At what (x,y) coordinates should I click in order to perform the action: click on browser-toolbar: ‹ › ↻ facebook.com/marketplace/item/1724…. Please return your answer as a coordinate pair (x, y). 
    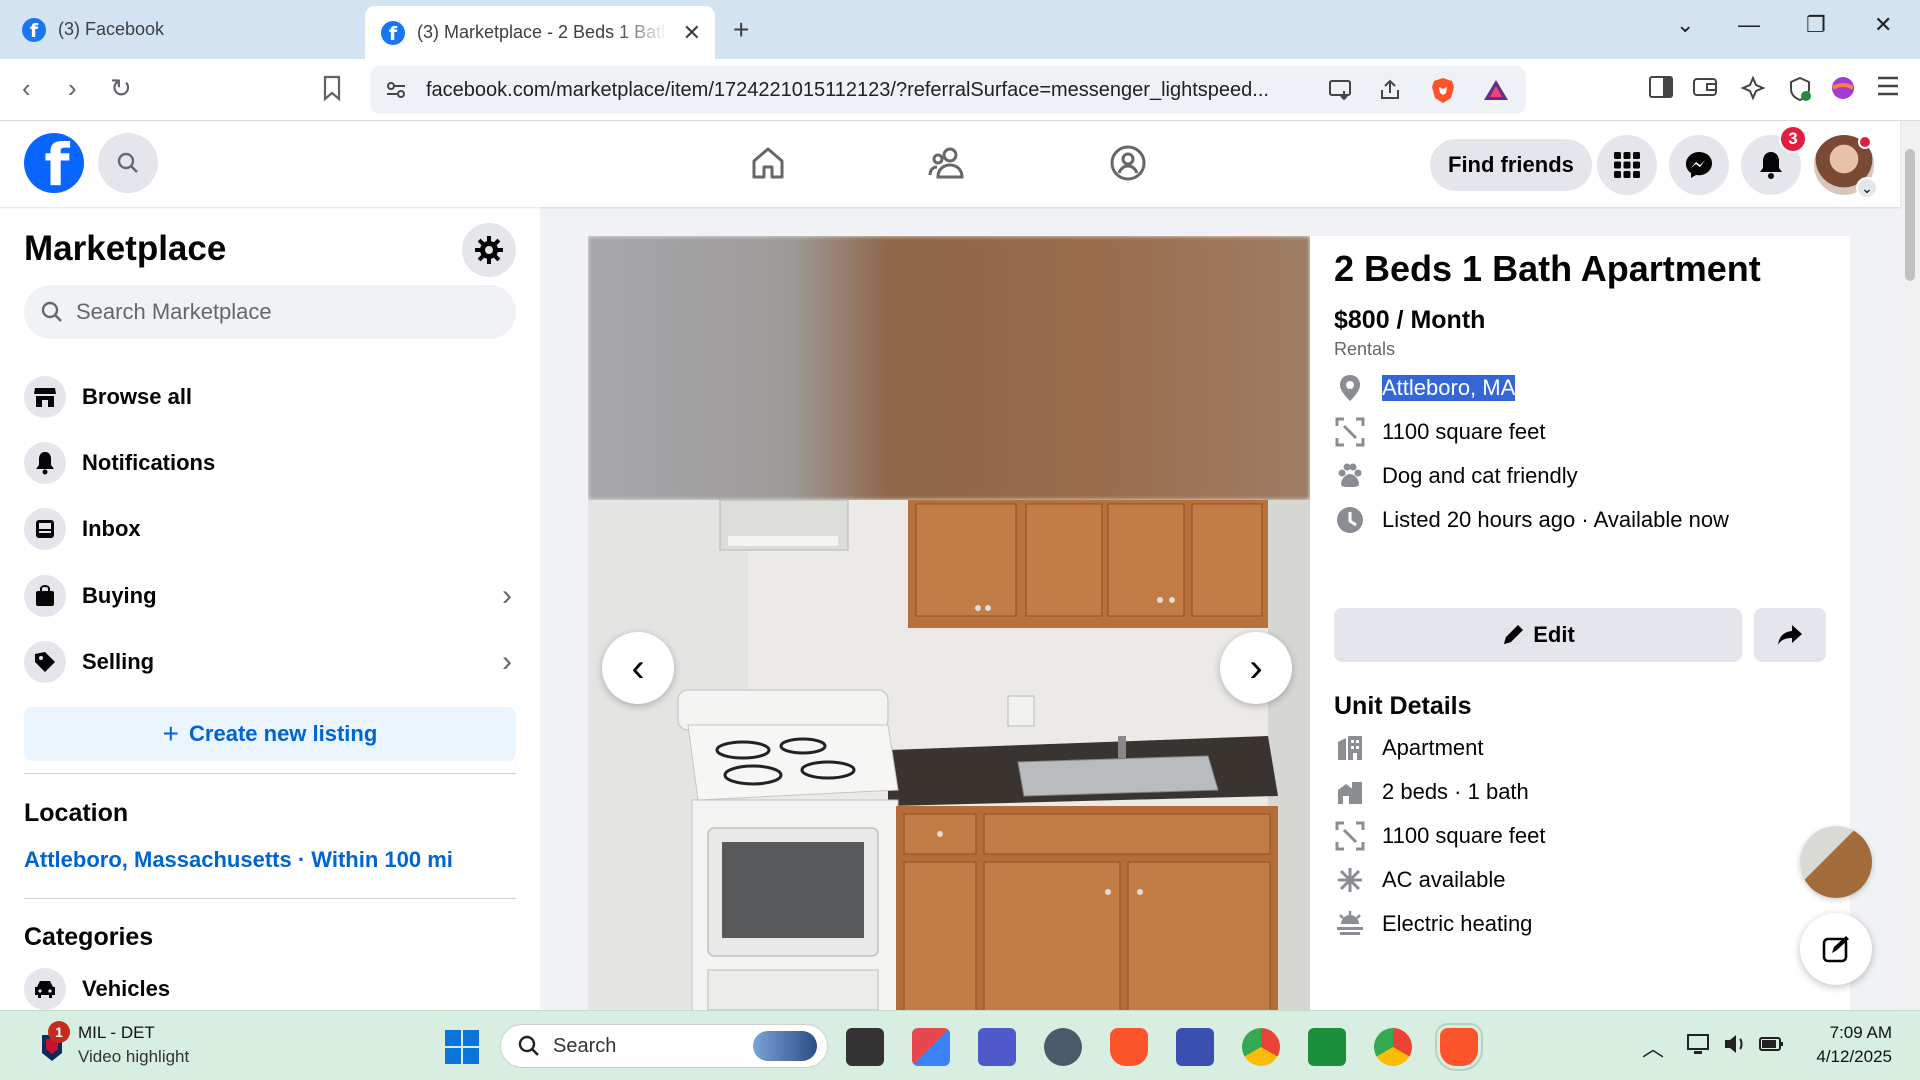
    Looking at the image, I should click on (960, 90).